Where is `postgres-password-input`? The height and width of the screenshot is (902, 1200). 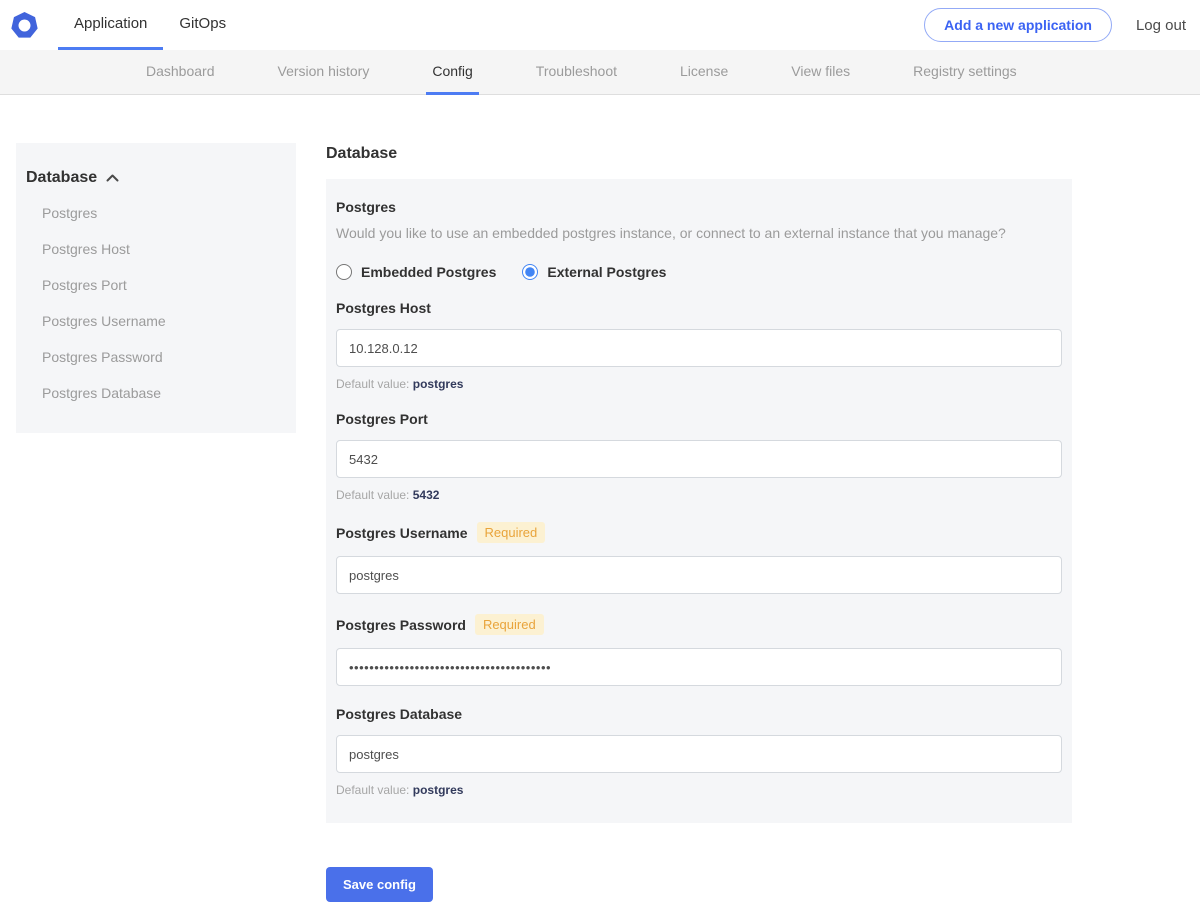 postgres-password-input is located at coordinates (699, 667).